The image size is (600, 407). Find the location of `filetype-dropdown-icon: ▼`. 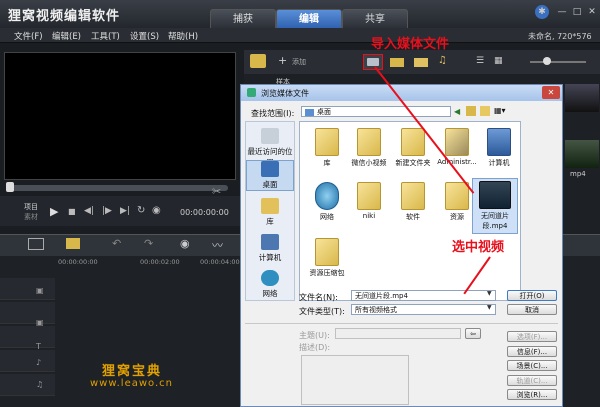

filetype-dropdown-icon: ▼ is located at coordinates (489, 307).